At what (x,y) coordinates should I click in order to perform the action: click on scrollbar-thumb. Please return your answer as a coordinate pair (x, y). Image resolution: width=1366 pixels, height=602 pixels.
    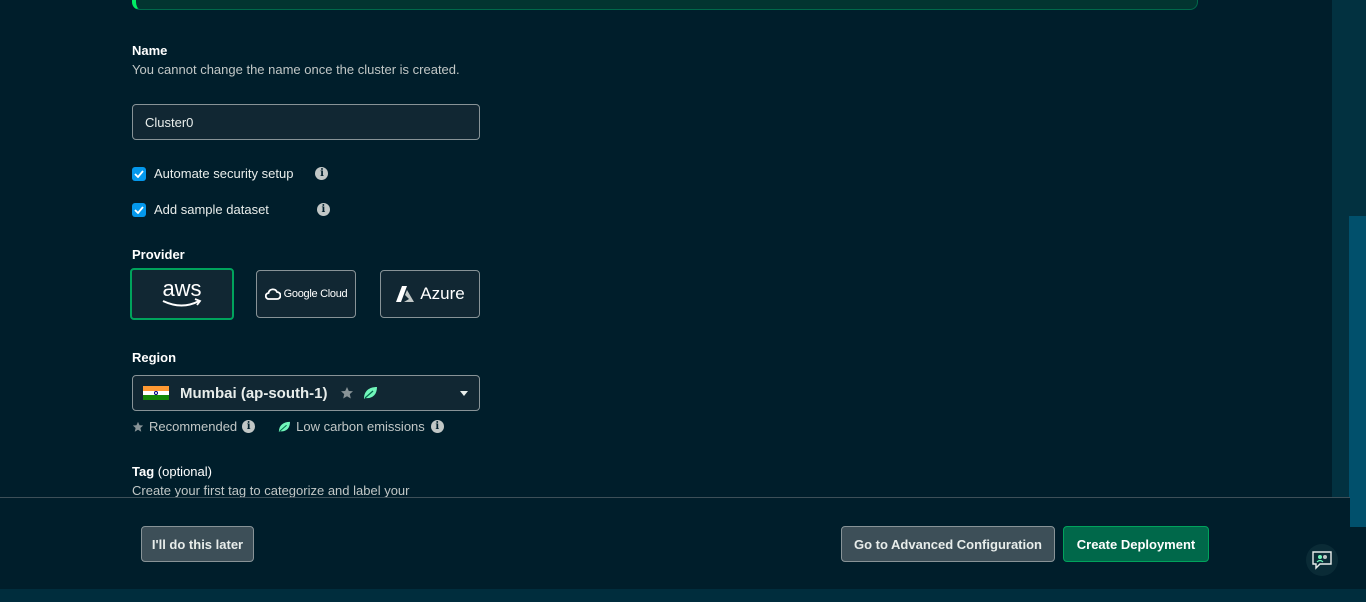
    Looking at the image, I should click on (1357, 371).